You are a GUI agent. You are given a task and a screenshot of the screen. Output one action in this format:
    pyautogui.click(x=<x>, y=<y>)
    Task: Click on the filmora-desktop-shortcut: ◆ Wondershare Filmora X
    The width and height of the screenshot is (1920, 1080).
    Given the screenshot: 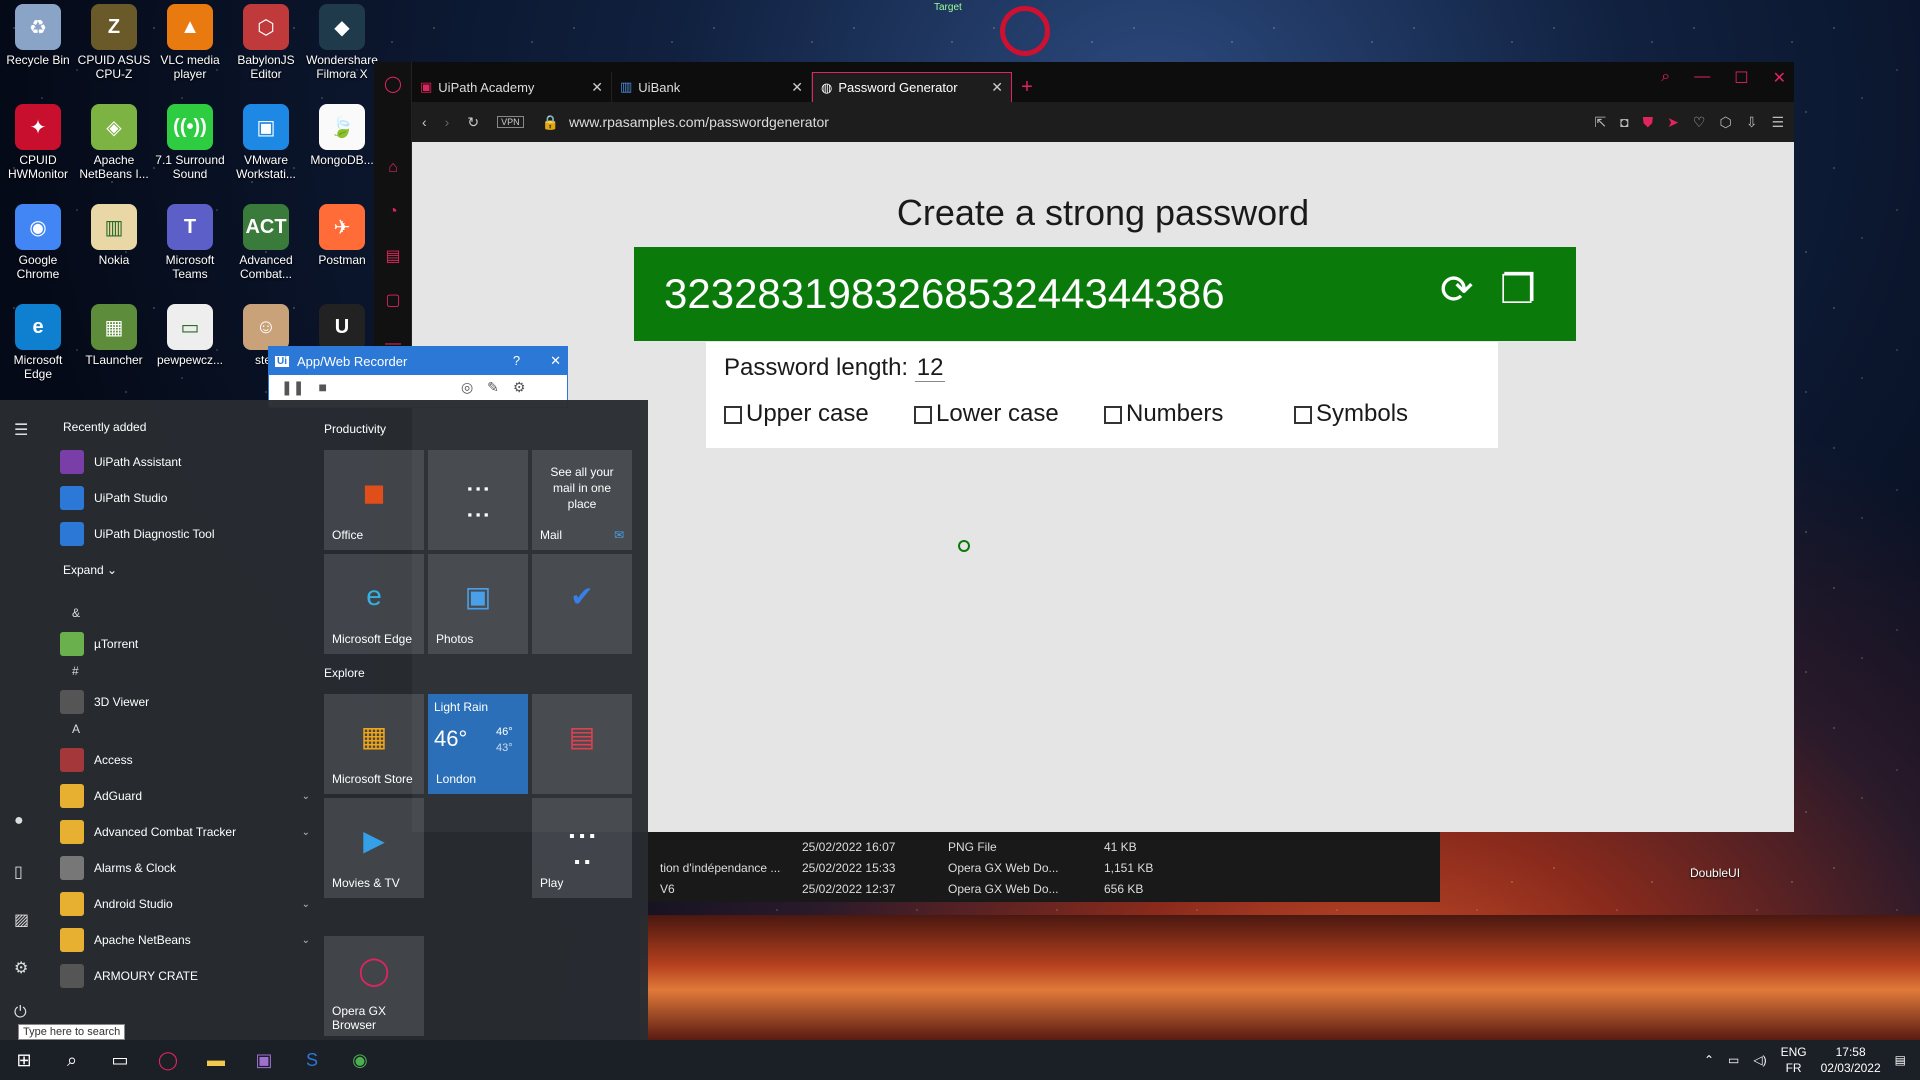 What is the action you would take?
    pyautogui.click(x=342, y=54)
    